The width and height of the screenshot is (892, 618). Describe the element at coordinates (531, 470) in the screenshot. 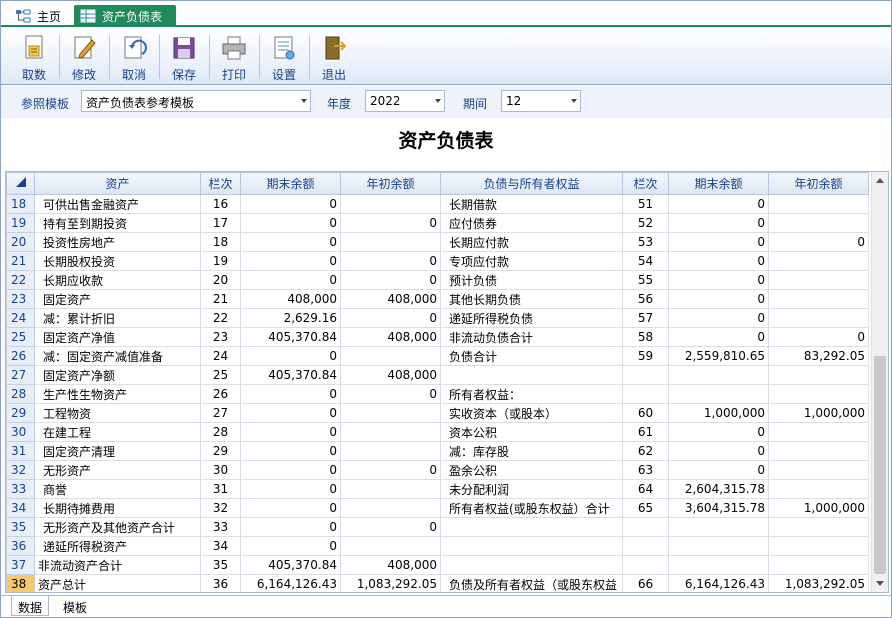

I see `liability-name-cell: 盈余公积` at that location.